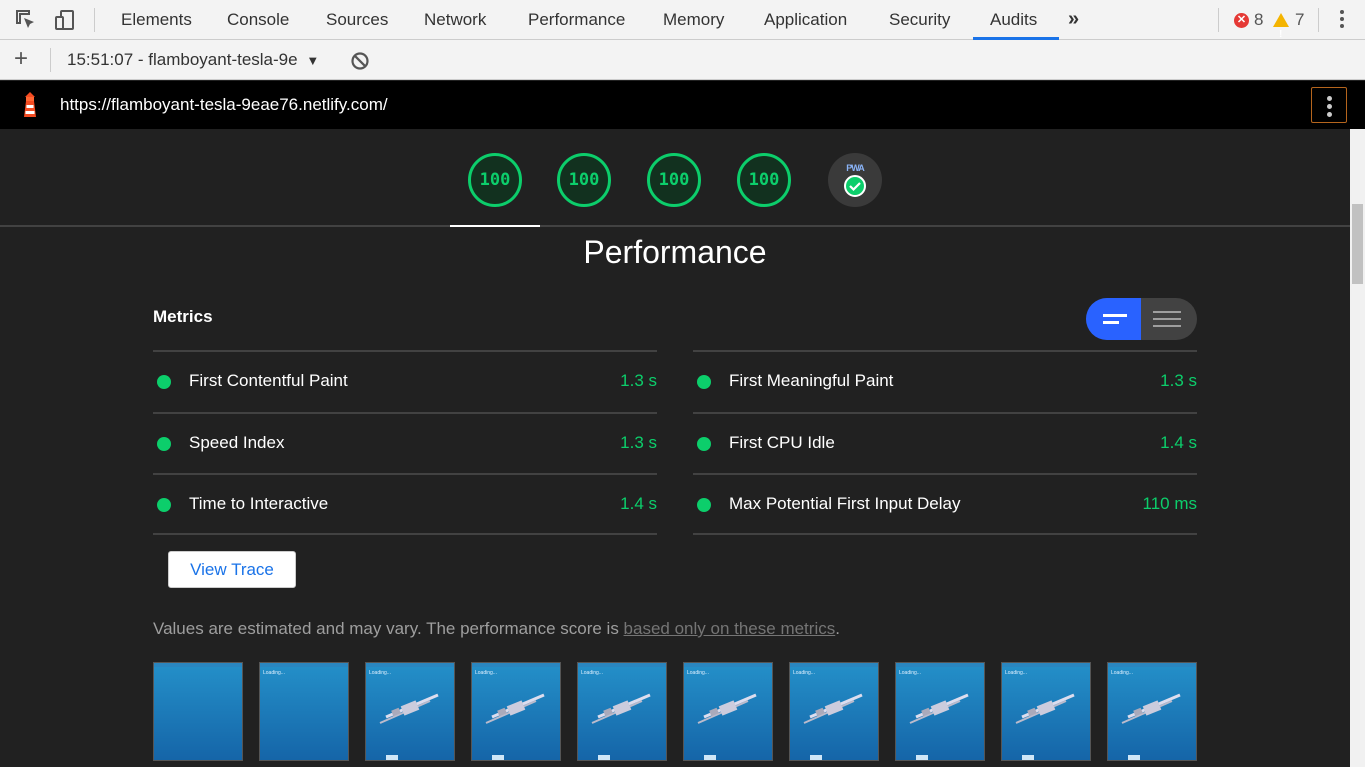 Image resolution: width=1365 pixels, height=767 pixels. What do you see at coordinates (1013, 20) in the screenshot?
I see `tab-audits: Audits` at bounding box center [1013, 20].